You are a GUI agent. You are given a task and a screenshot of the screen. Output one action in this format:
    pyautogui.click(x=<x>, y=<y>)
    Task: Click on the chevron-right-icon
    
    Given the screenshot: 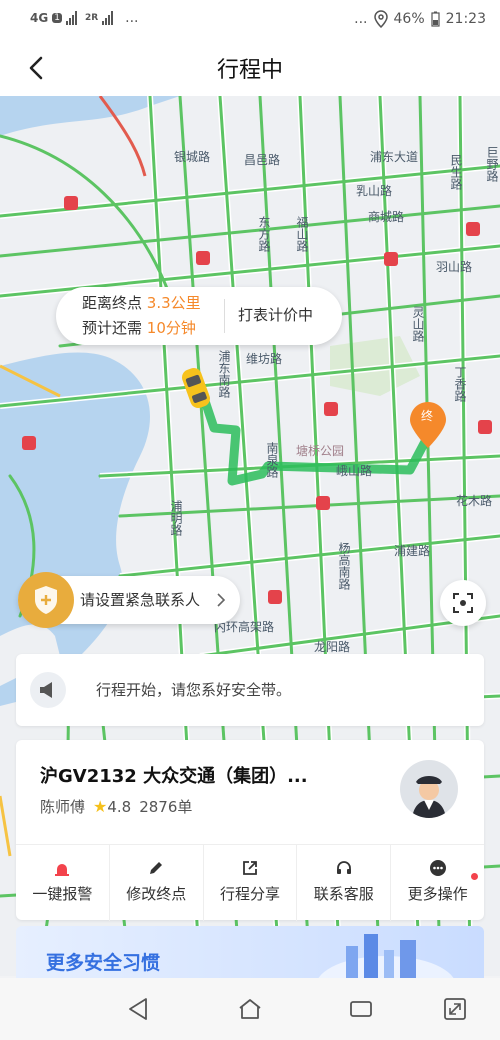 What is the action you would take?
    pyautogui.click(x=221, y=600)
    